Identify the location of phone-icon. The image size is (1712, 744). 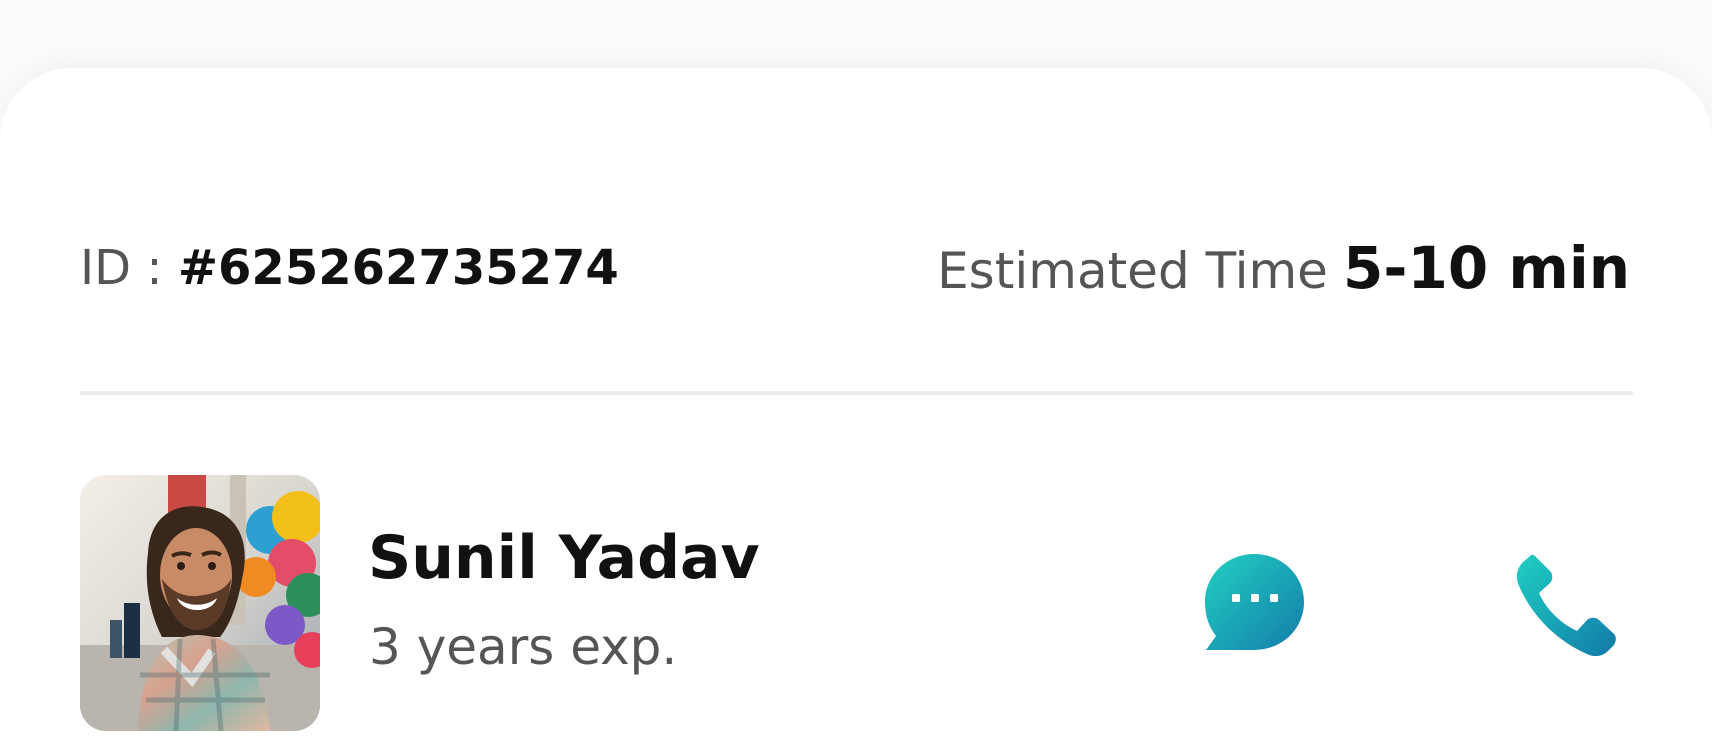
(1566, 605).